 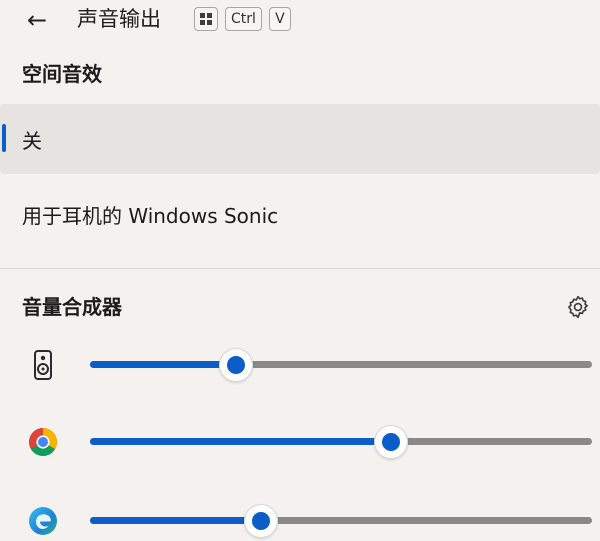 What do you see at coordinates (43, 365) in the screenshot?
I see `speaker-device-icon` at bounding box center [43, 365].